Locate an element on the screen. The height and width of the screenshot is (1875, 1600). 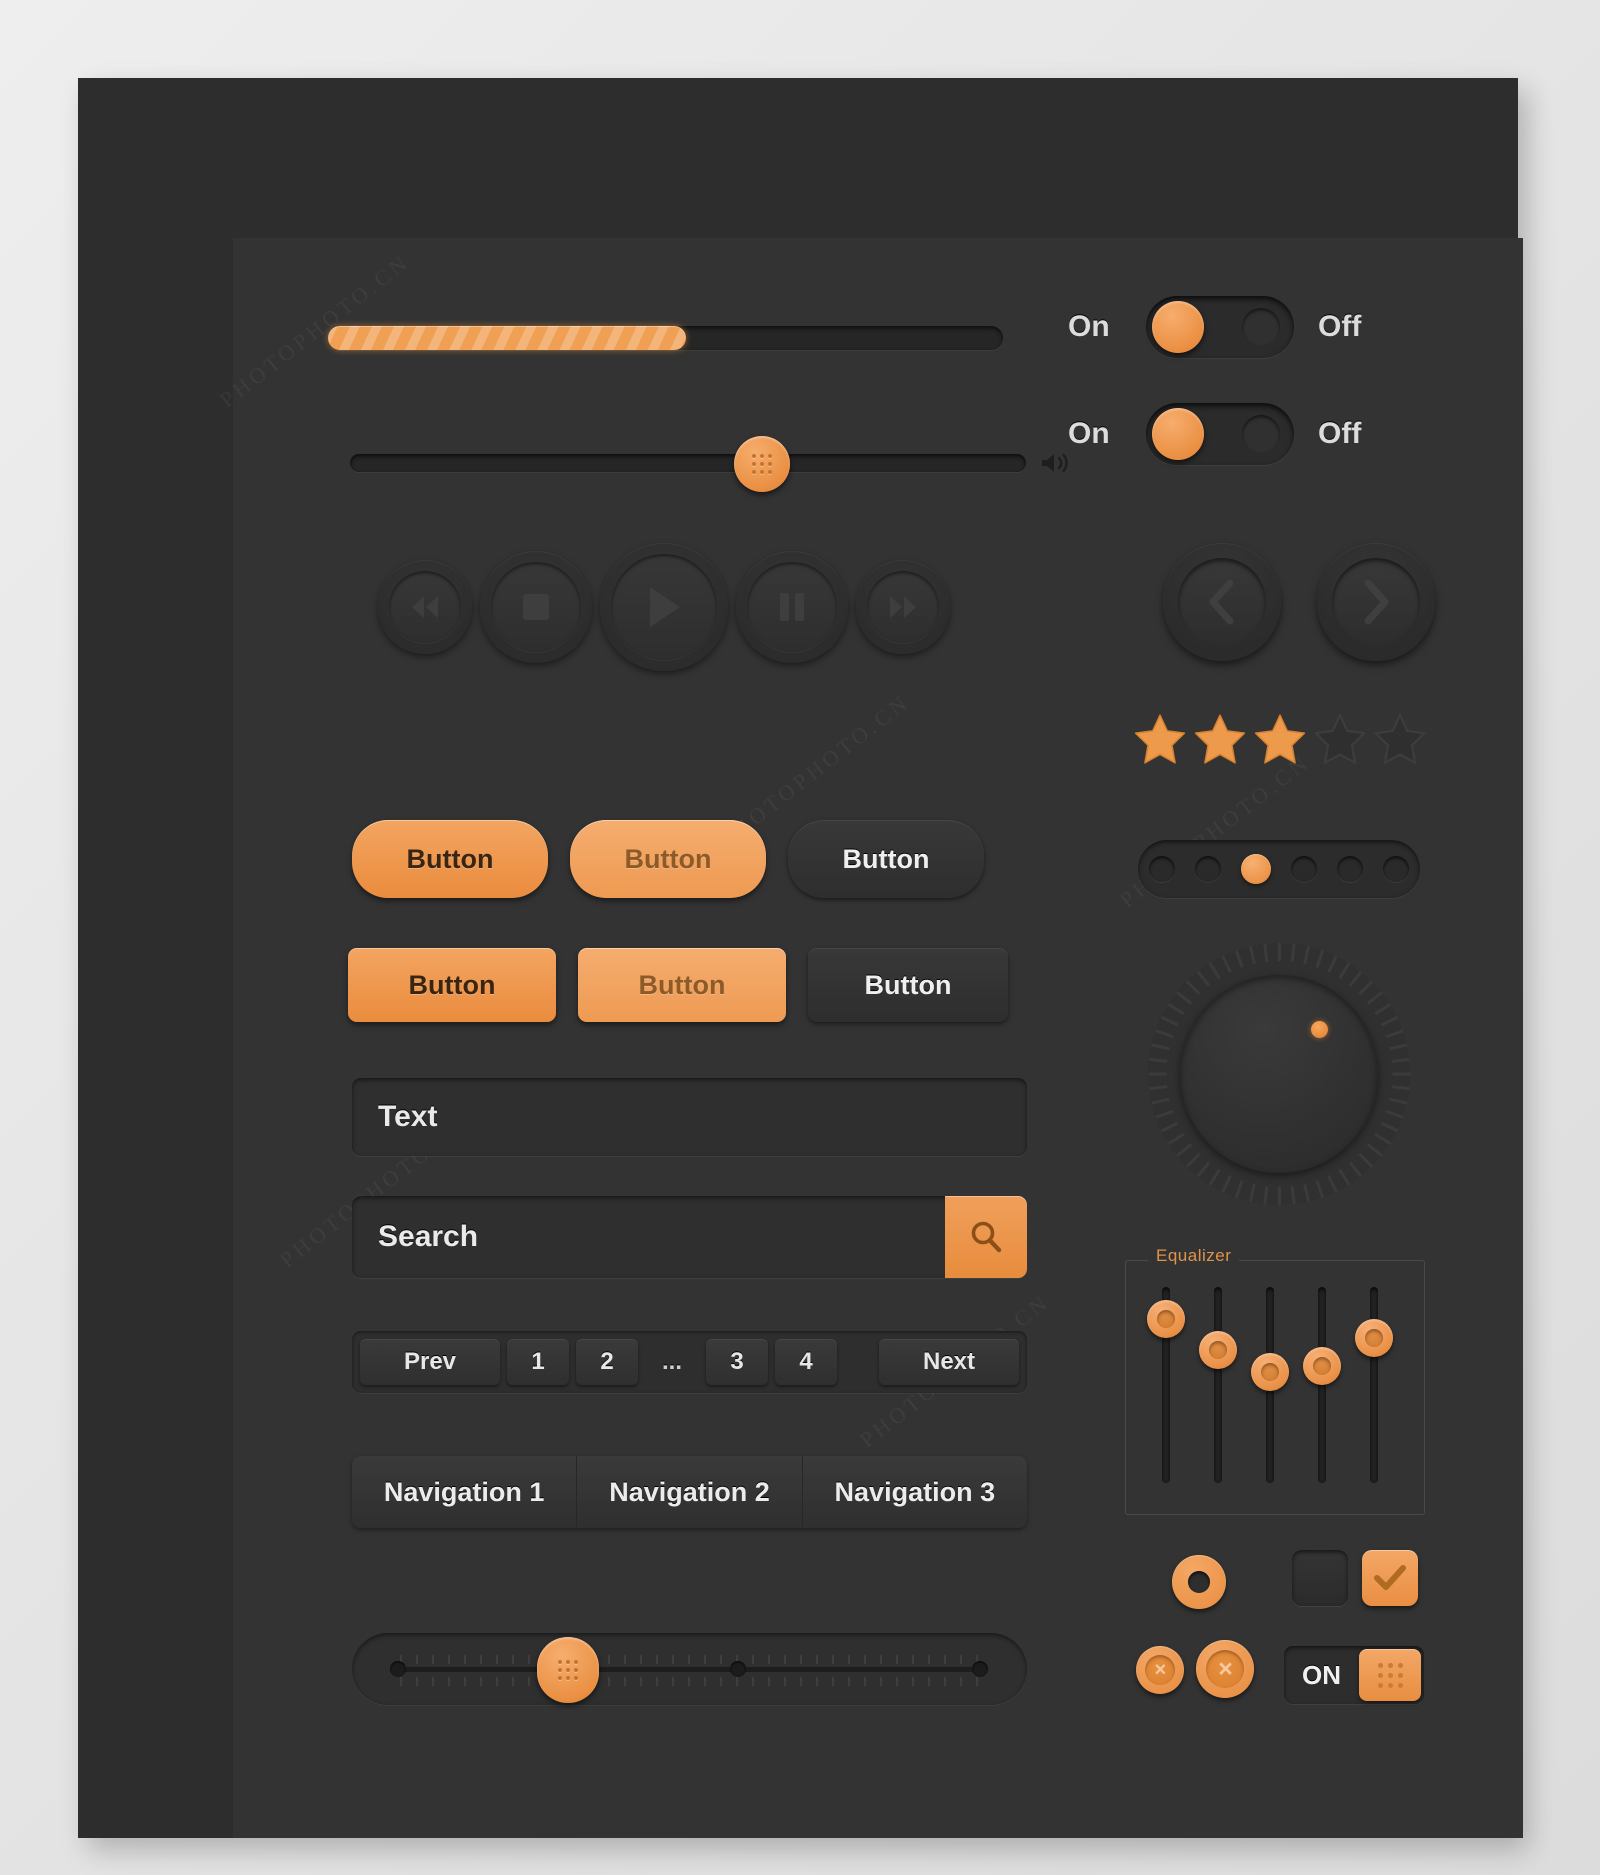
pagination-prev: Prev is located at coordinates (430, 1362).